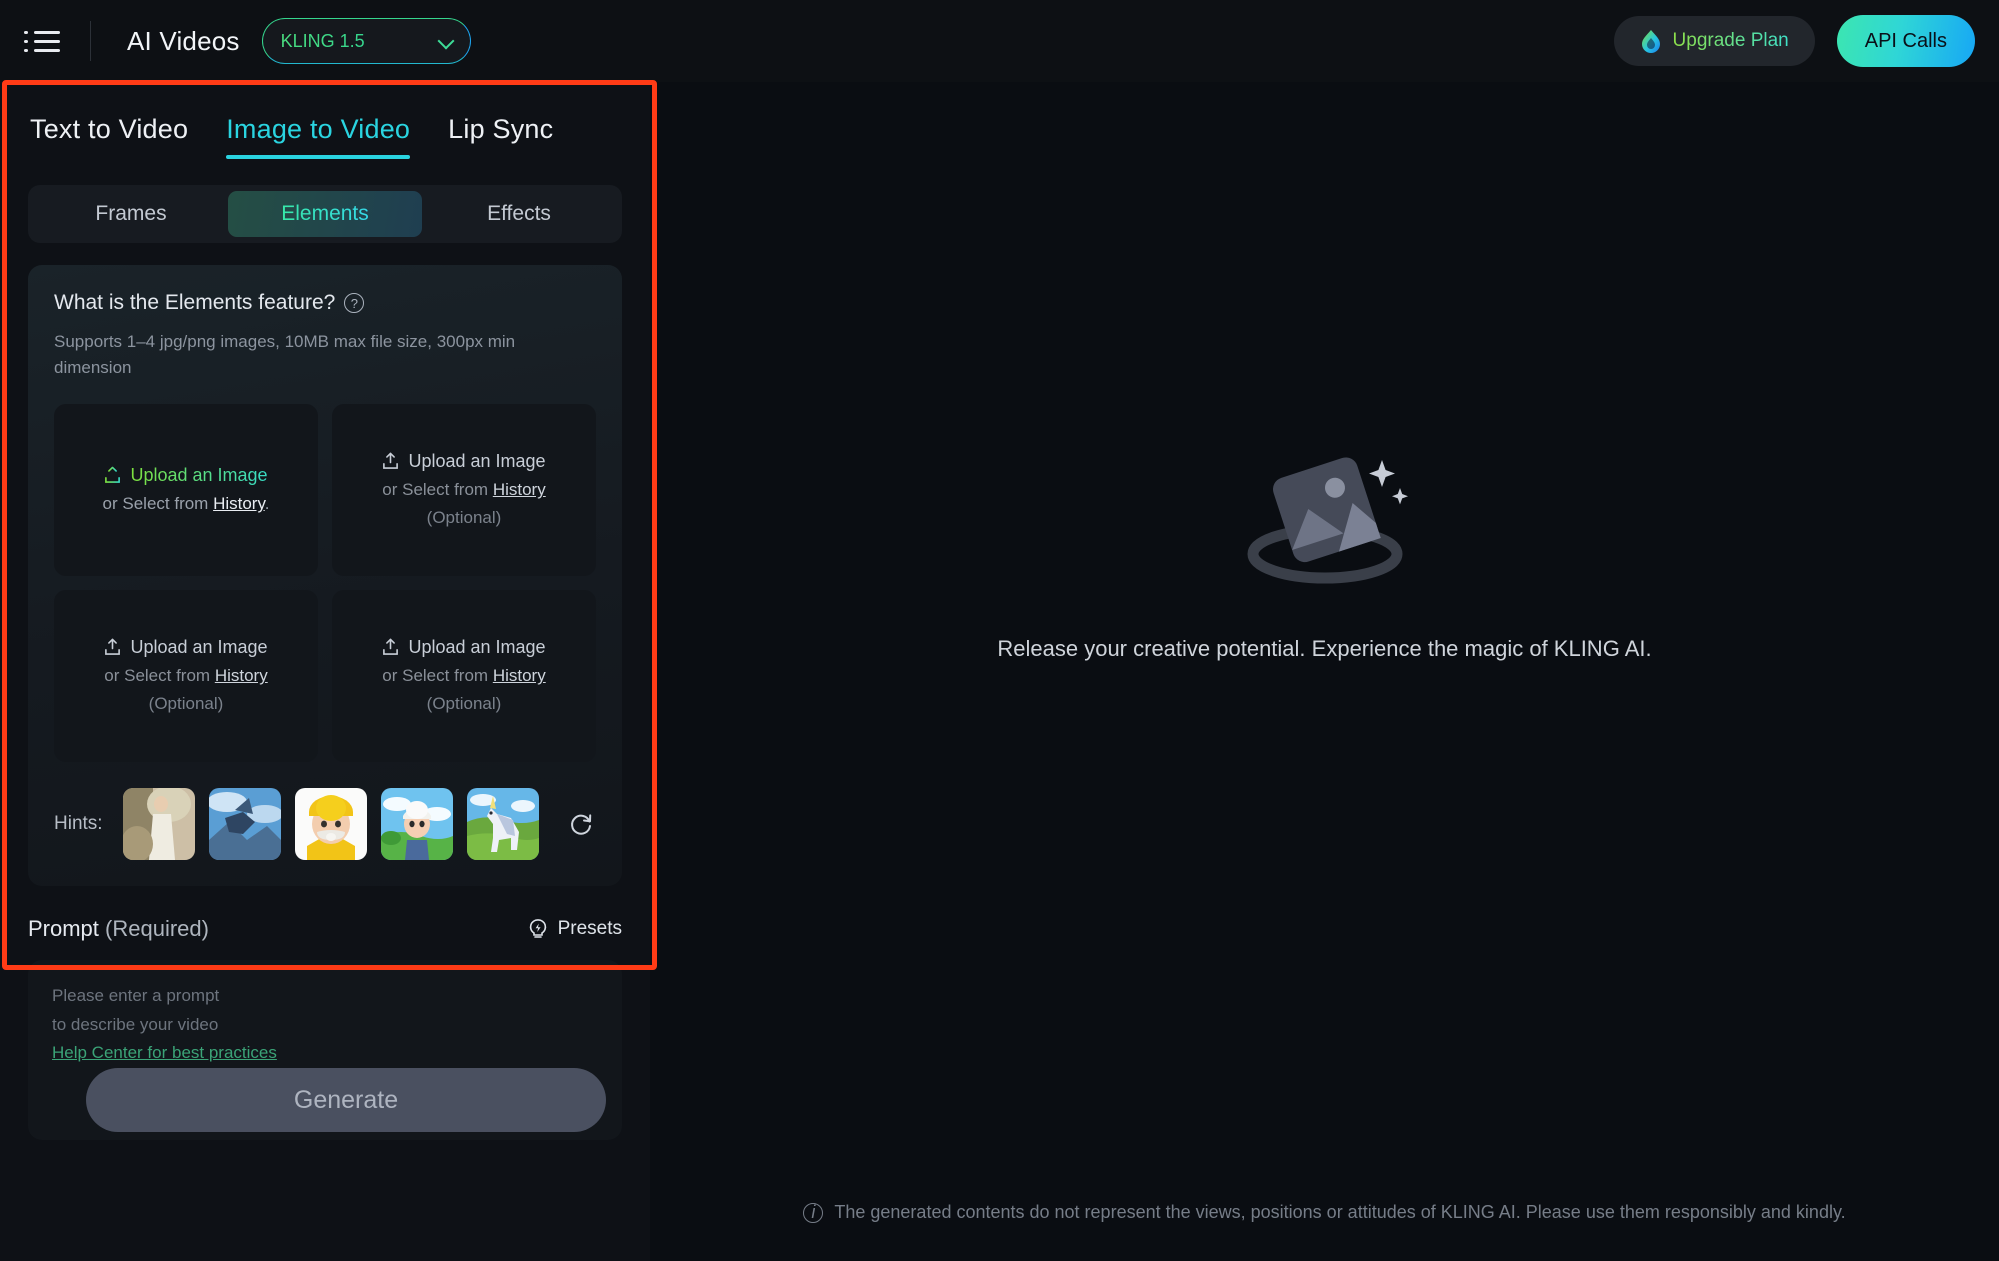 The width and height of the screenshot is (1999, 1261). What do you see at coordinates (136, 995) in the screenshot?
I see `prompt-placeholder-line1: Please enter a prompt` at bounding box center [136, 995].